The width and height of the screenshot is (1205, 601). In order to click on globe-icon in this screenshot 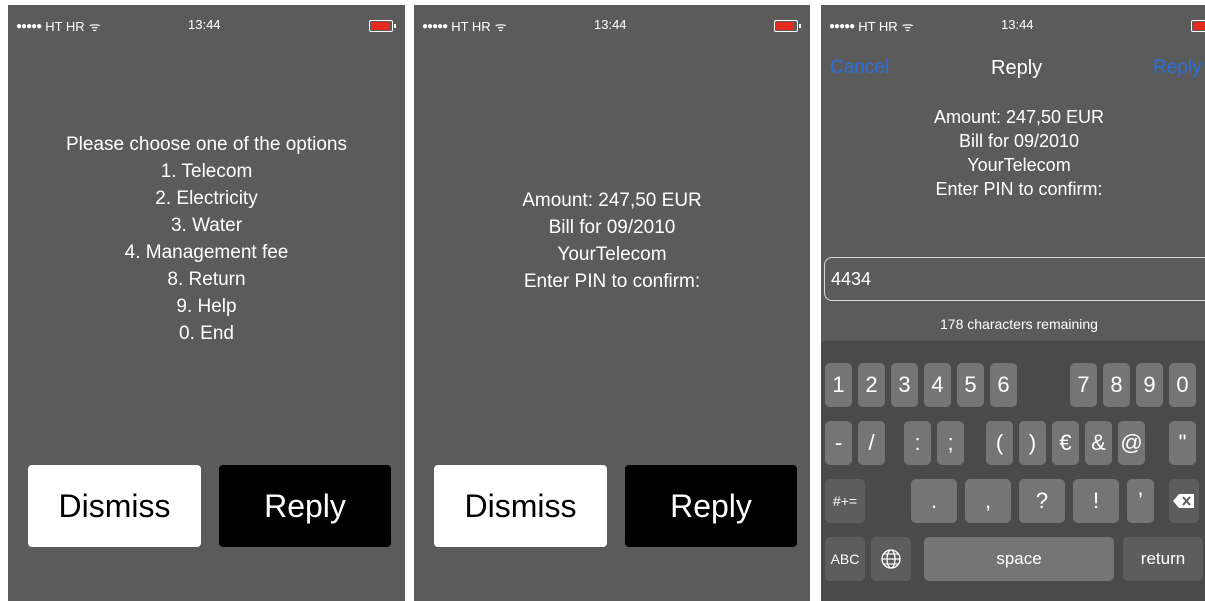, I will do `click(891, 559)`.